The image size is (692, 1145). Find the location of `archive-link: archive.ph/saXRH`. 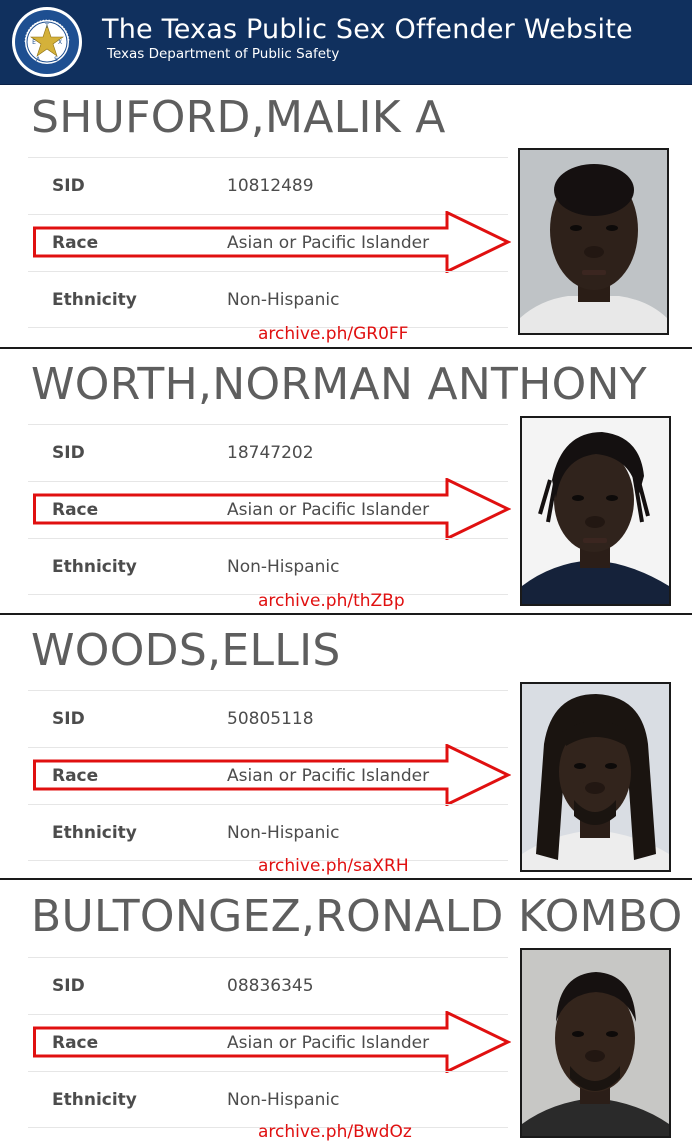

archive-link: archive.ph/saXRH is located at coordinates (333, 866).